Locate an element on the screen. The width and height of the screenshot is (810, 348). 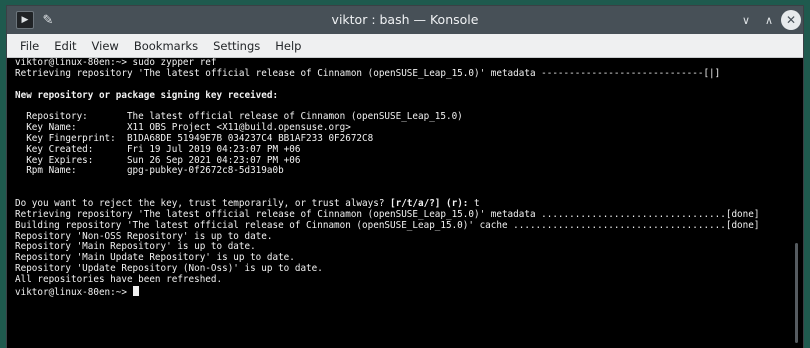
trust-options: [r/t/a/?] (r): is located at coordinates (429, 203).